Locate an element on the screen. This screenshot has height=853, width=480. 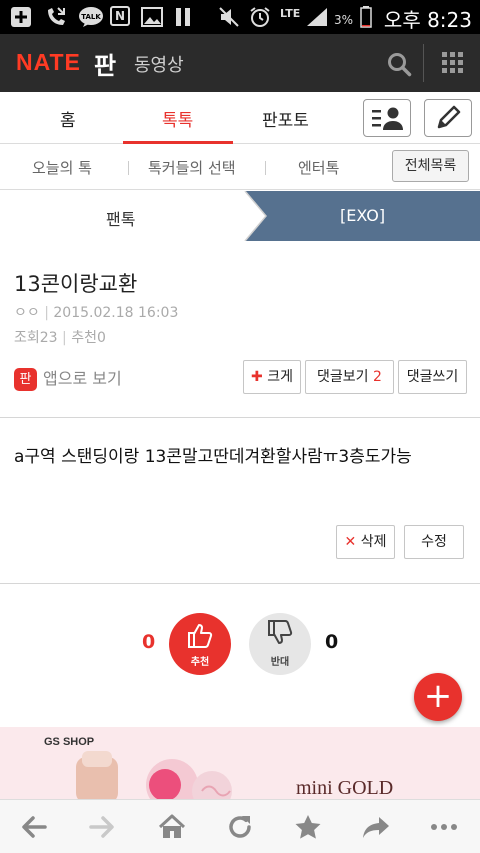
pann-logo: 판 is located at coordinates (105, 63).